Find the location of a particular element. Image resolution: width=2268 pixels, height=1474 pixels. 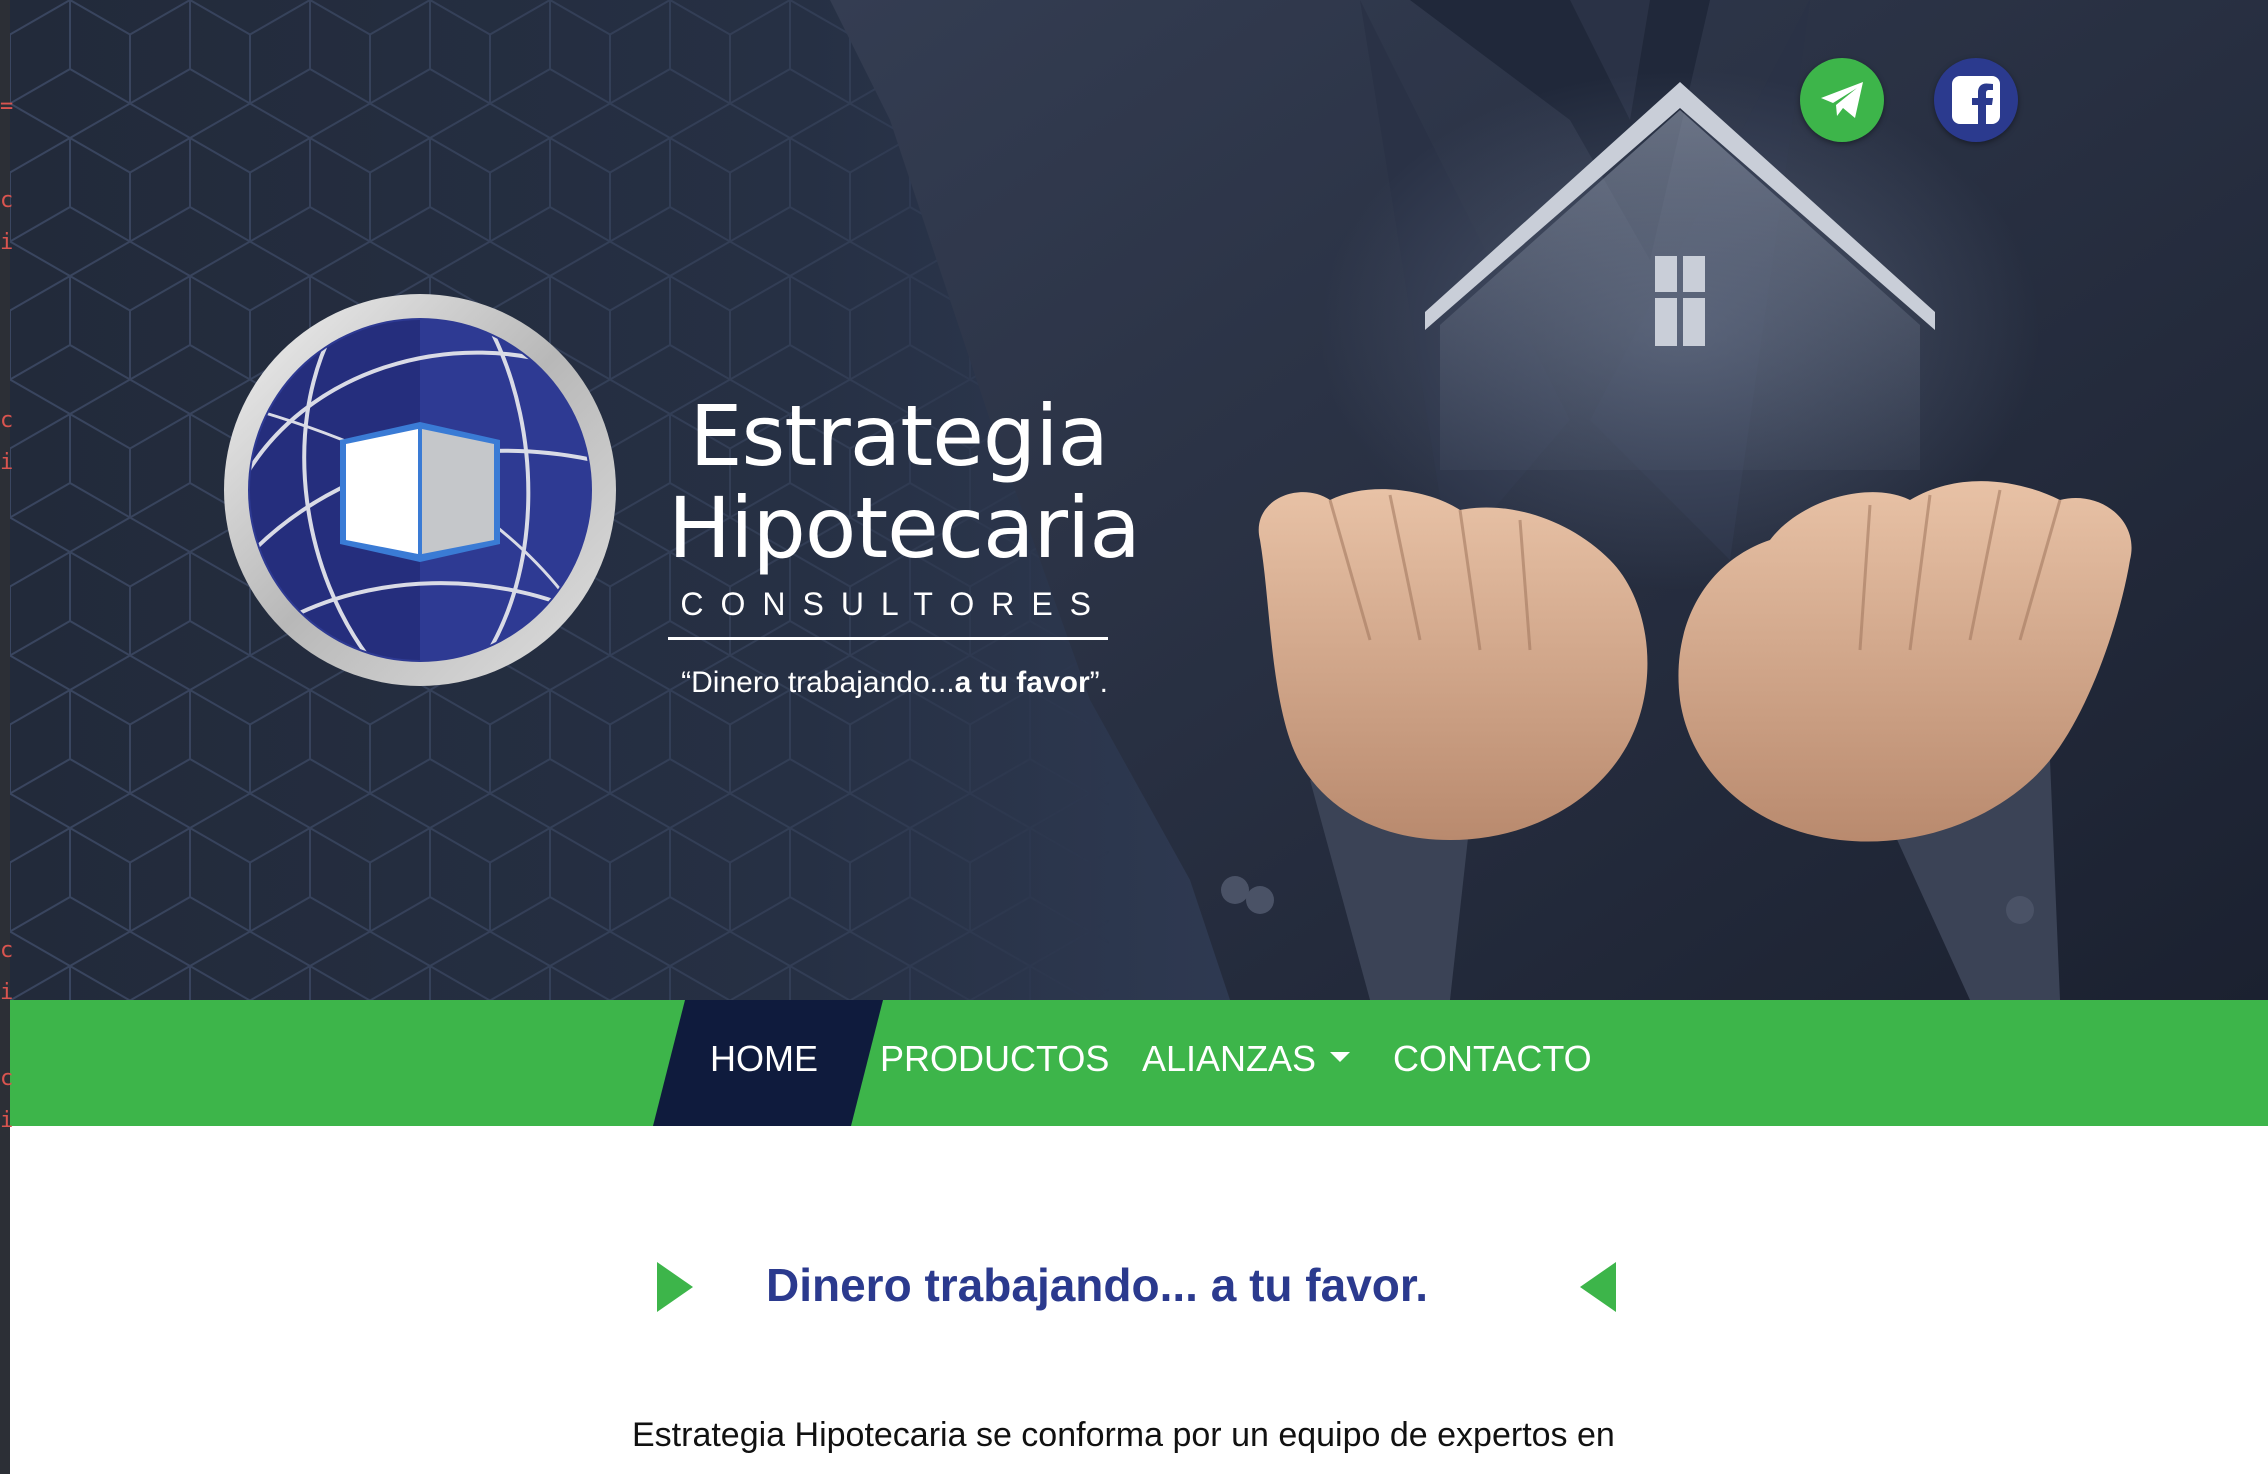

slogan-close: ”. is located at coordinates (1098, 682).